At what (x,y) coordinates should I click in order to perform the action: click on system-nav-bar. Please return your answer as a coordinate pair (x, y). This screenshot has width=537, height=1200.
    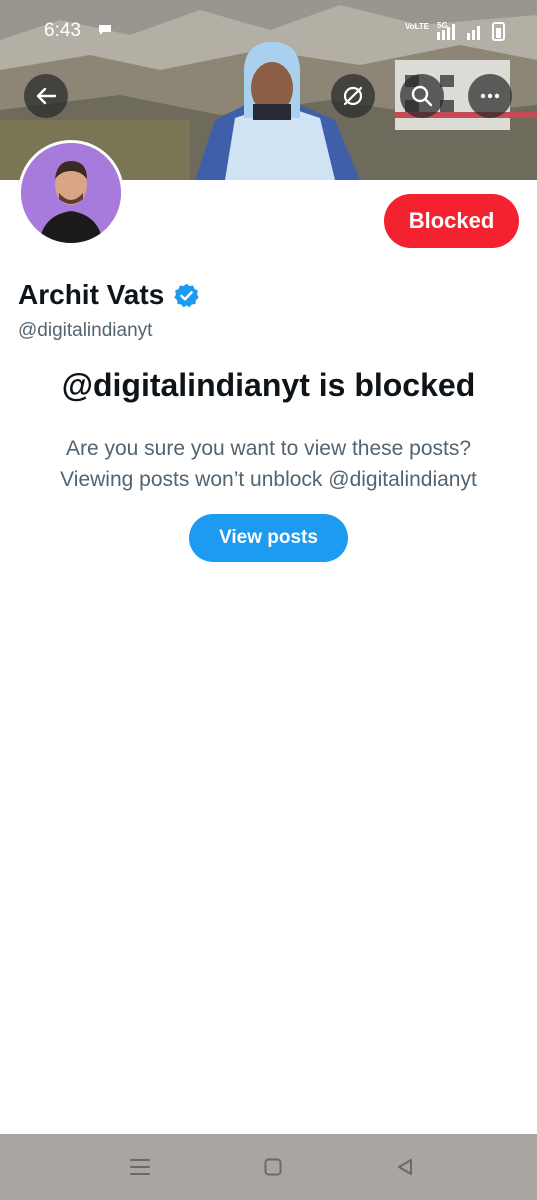
    Looking at the image, I should click on (268, 1167).